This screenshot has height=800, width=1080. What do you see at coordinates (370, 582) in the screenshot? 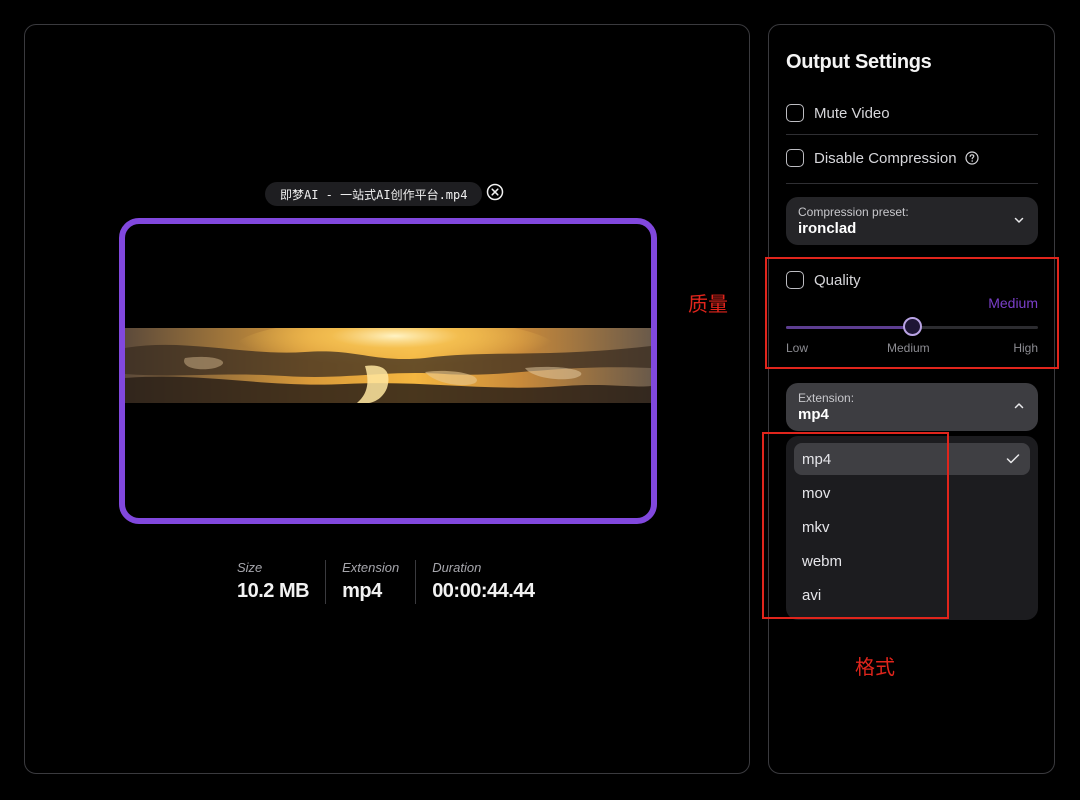
I see `meta-extension: Extension mp4` at bounding box center [370, 582].